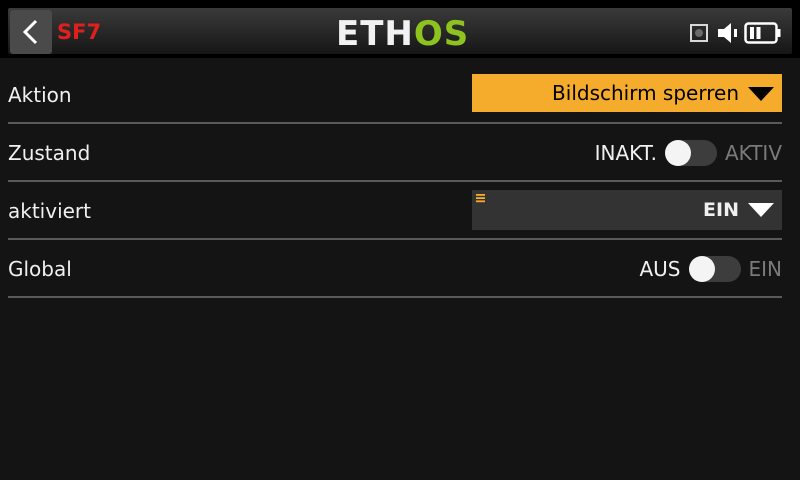 This screenshot has height=480, width=800. I want to click on global-off-label: AUS, so click(660, 269).